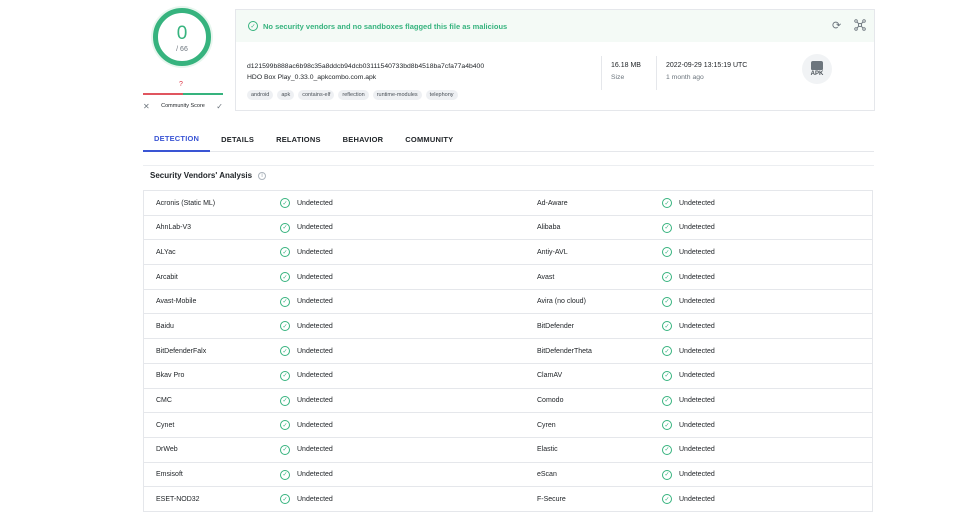  Describe the element at coordinates (316, 95) in the screenshot. I see `tag: contains-elf` at that location.